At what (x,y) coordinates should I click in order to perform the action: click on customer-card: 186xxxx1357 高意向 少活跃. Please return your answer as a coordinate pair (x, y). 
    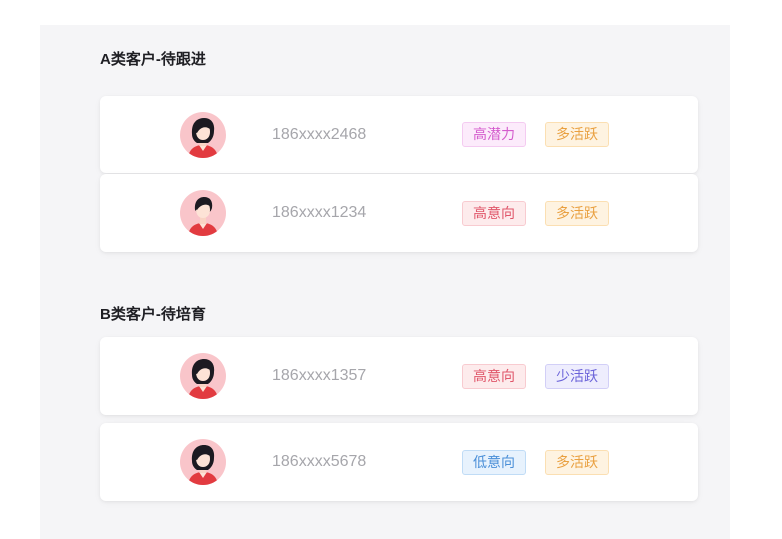
    Looking at the image, I should click on (399, 376).